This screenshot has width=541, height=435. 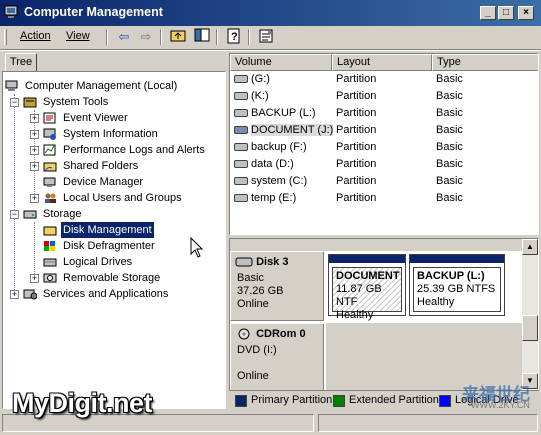 I want to click on tree-node-system-information: System Information, so click(x=101, y=134).